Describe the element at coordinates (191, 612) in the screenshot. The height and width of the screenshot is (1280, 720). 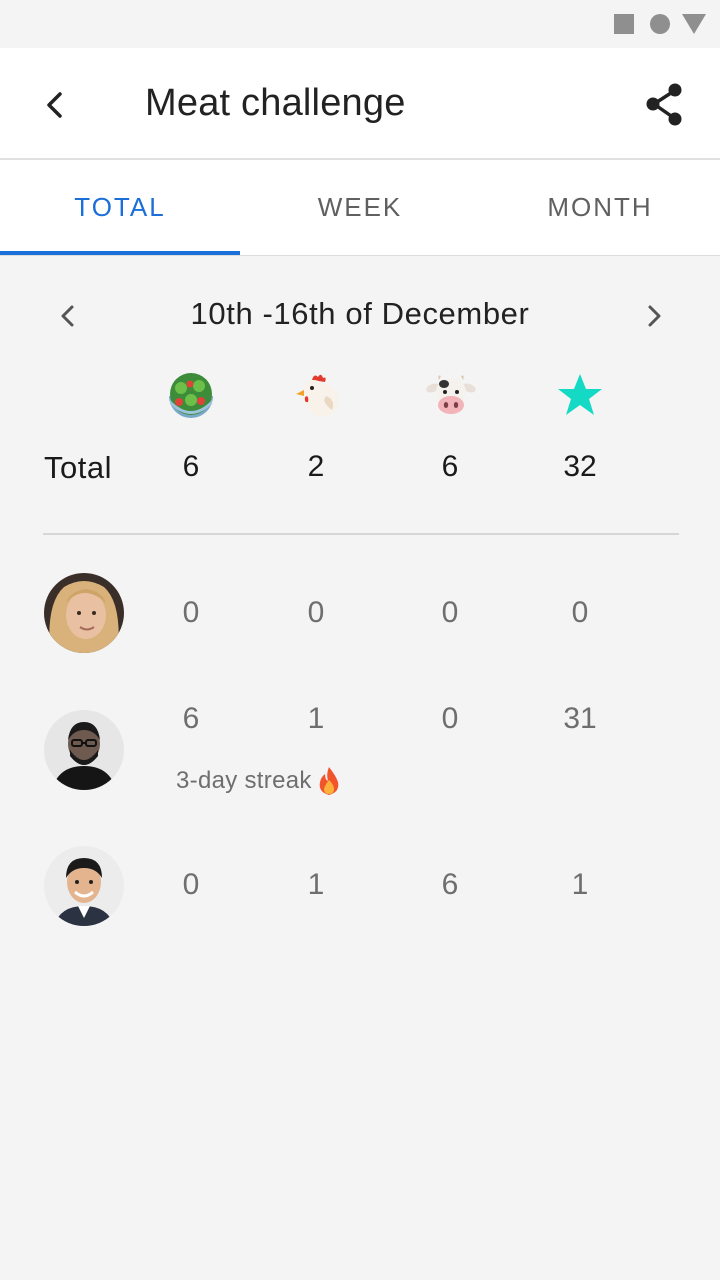
I see `participant-1-salad: 0` at that location.